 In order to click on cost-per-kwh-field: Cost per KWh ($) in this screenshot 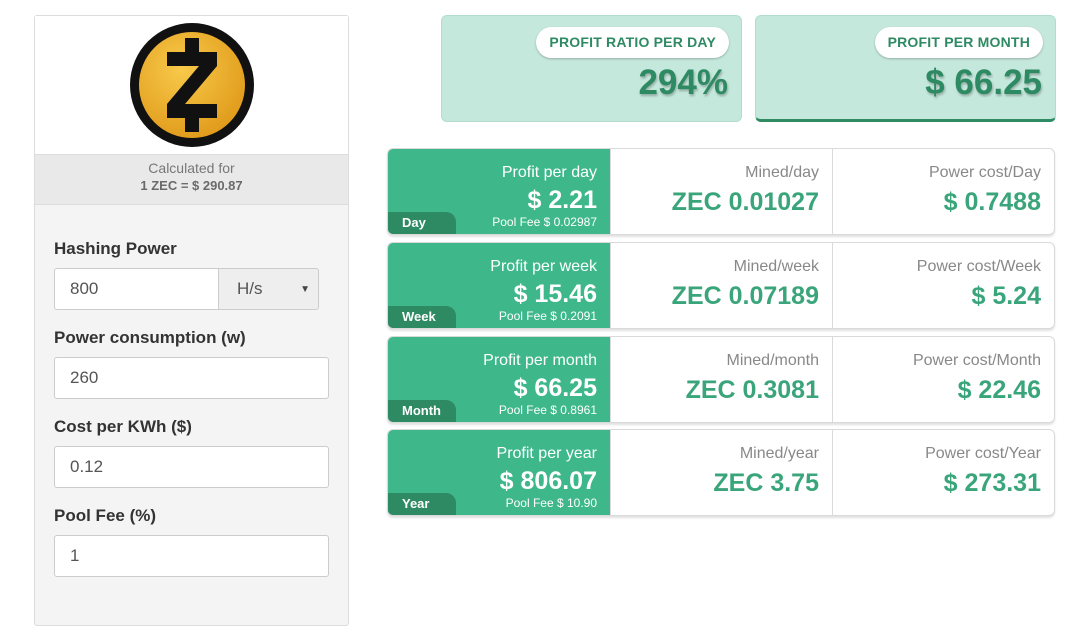, I will do `click(191, 452)`.